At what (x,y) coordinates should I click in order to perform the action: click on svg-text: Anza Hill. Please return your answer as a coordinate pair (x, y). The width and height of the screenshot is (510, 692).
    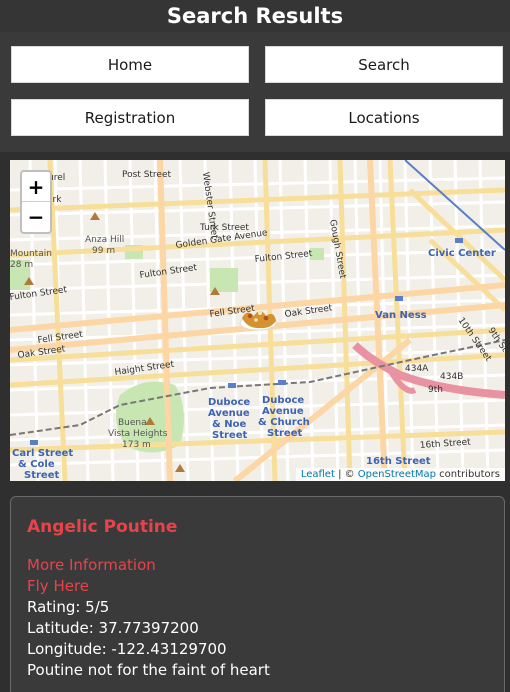
    Looking at the image, I should click on (104, 240).